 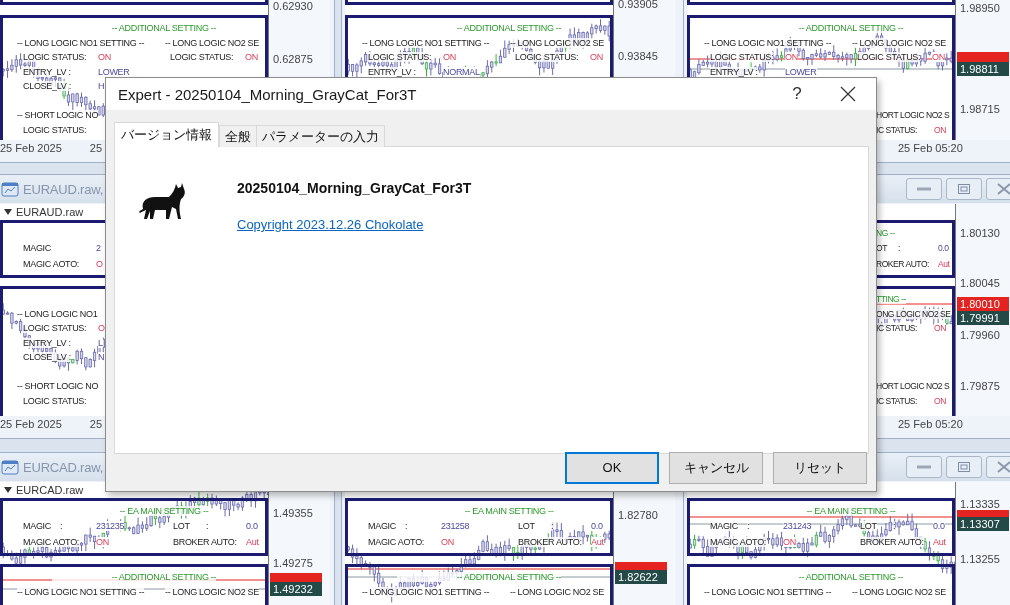 What do you see at coordinates (913, 313) in the screenshot?
I see `logic-title: ONG LOGIC NO2 SE` at bounding box center [913, 313].